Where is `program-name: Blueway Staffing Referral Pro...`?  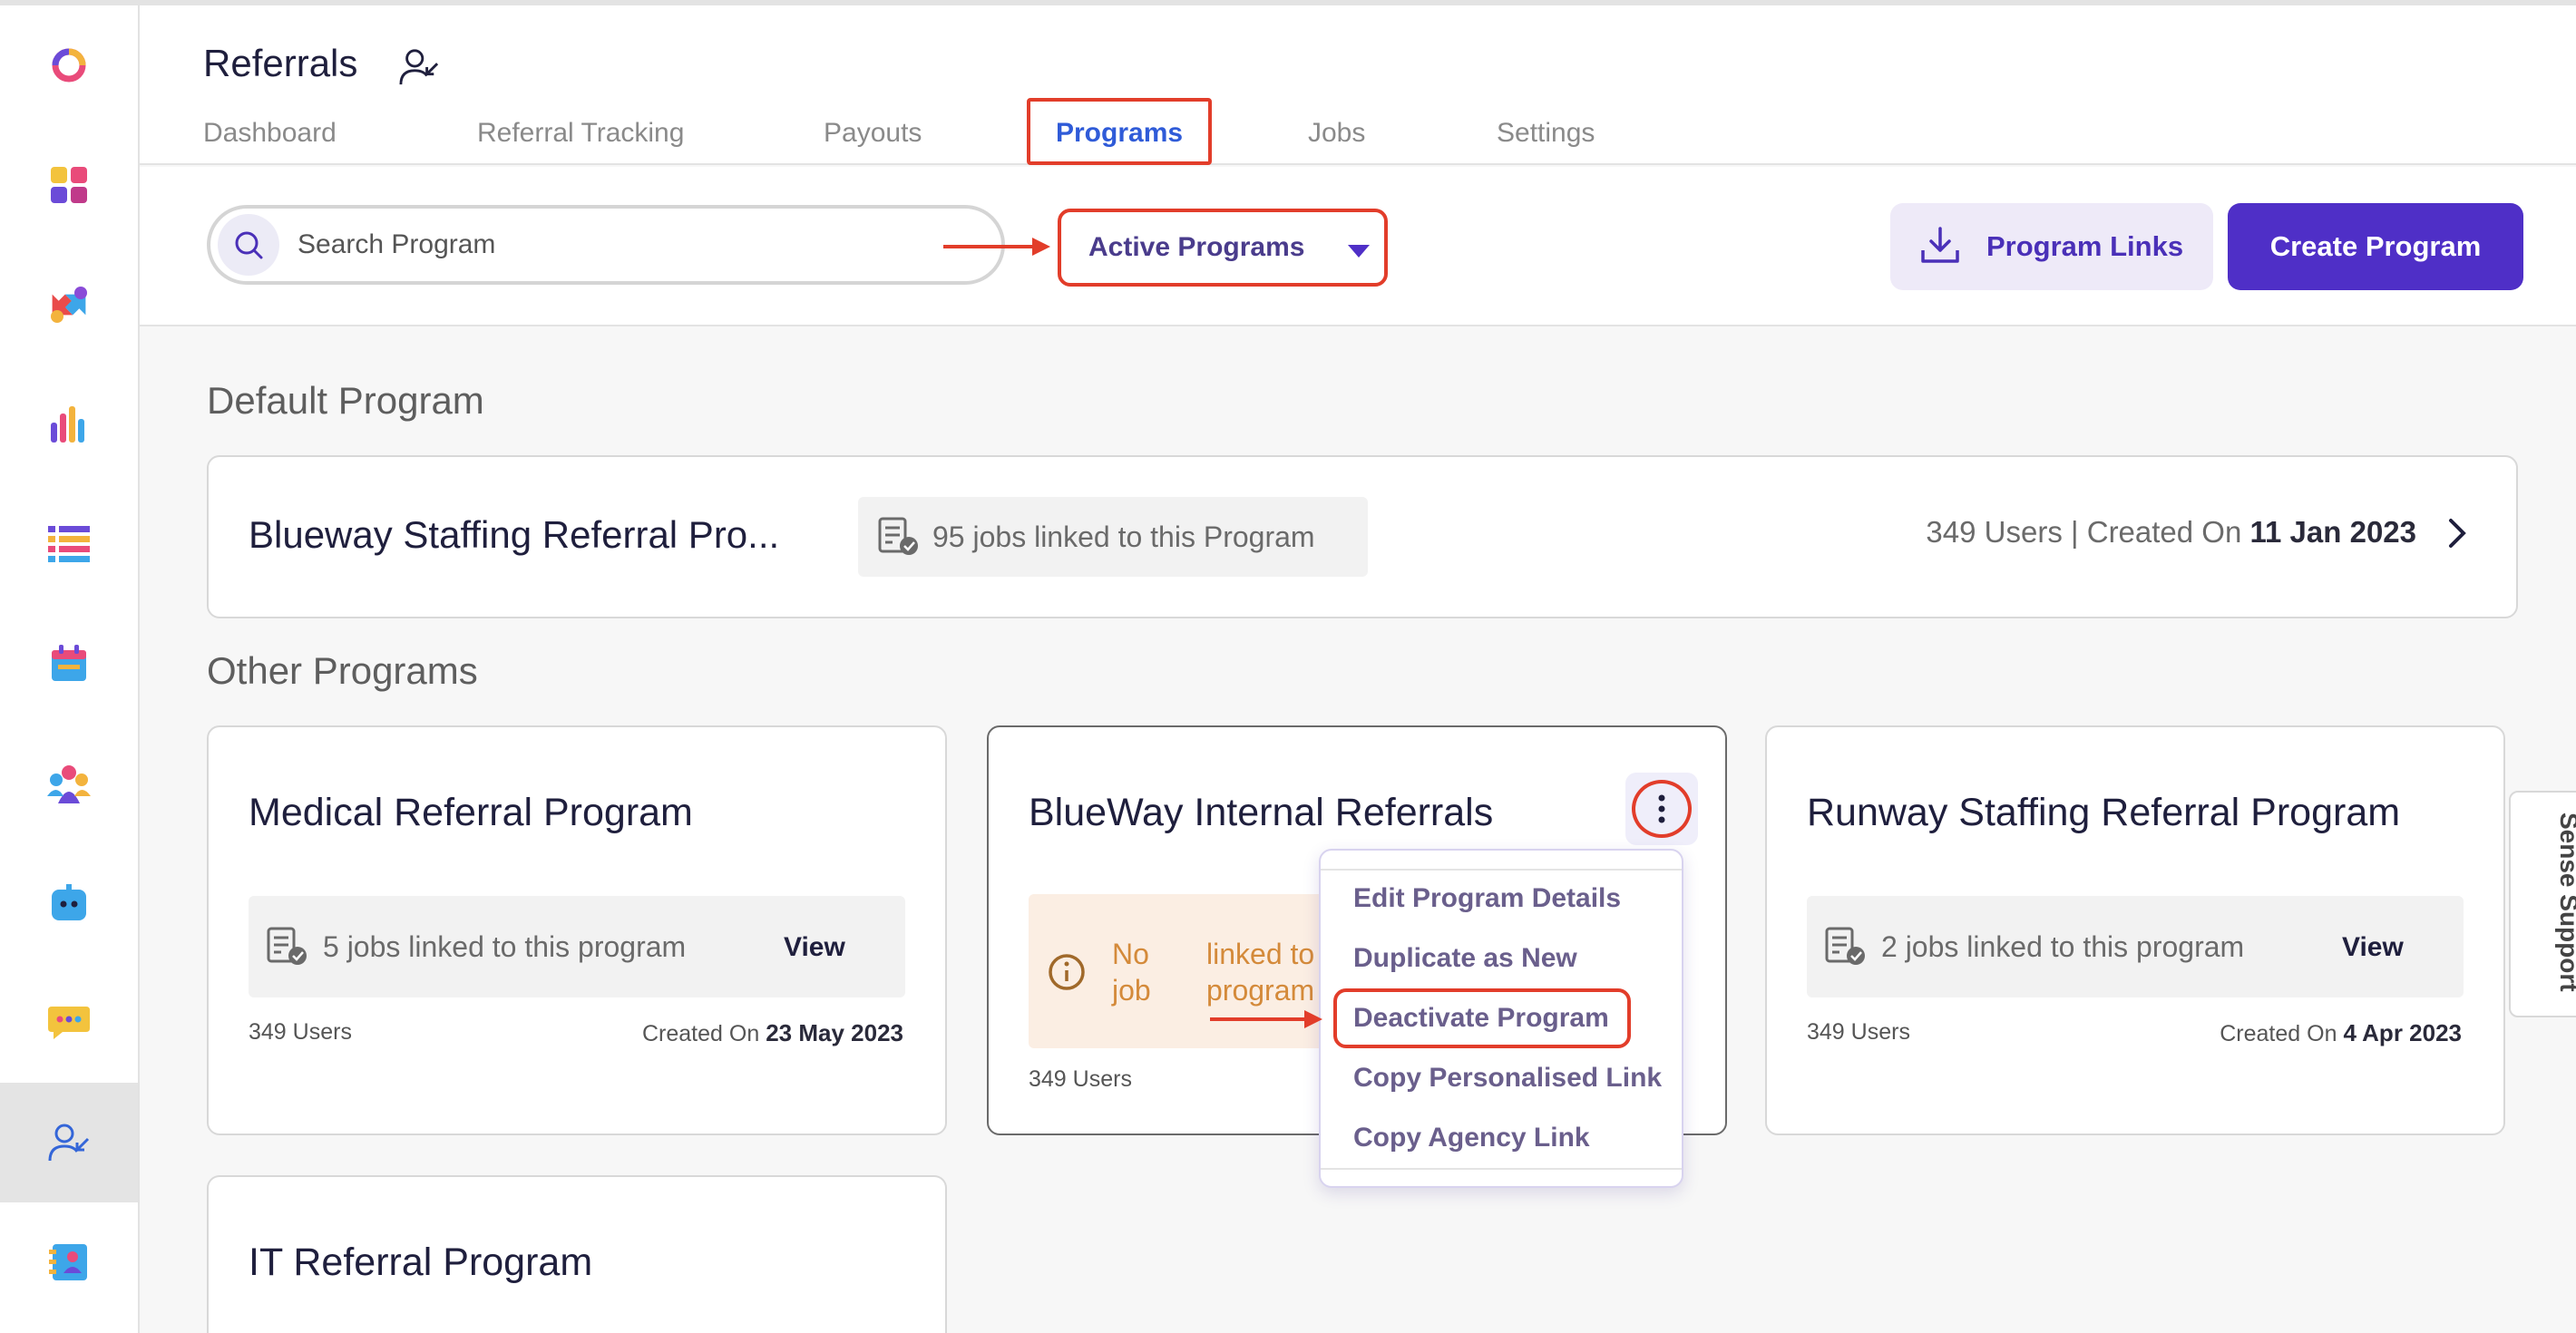
program-name: Blueway Staffing Referral Pro... is located at coordinates (514, 535).